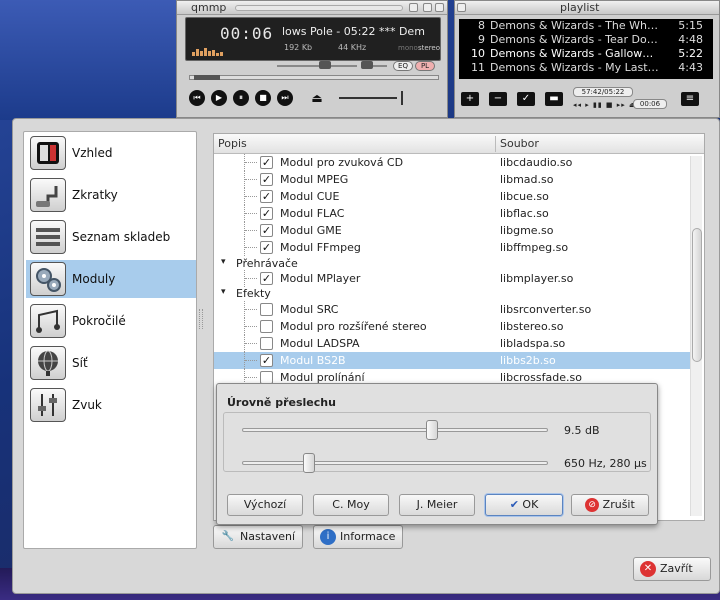  Describe the element at coordinates (514, 504) in the screenshot. I see `check-icon: ✔` at that location.